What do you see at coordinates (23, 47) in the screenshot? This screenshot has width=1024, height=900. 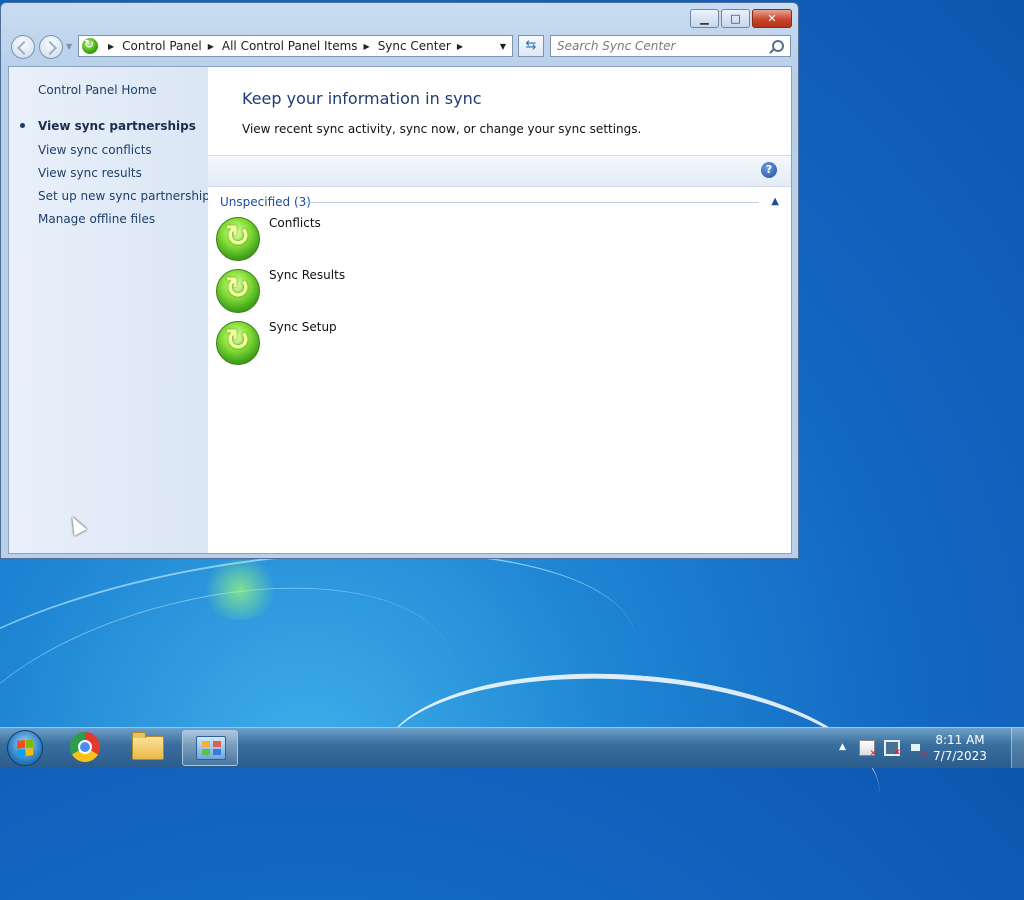 I see `back-button` at bounding box center [23, 47].